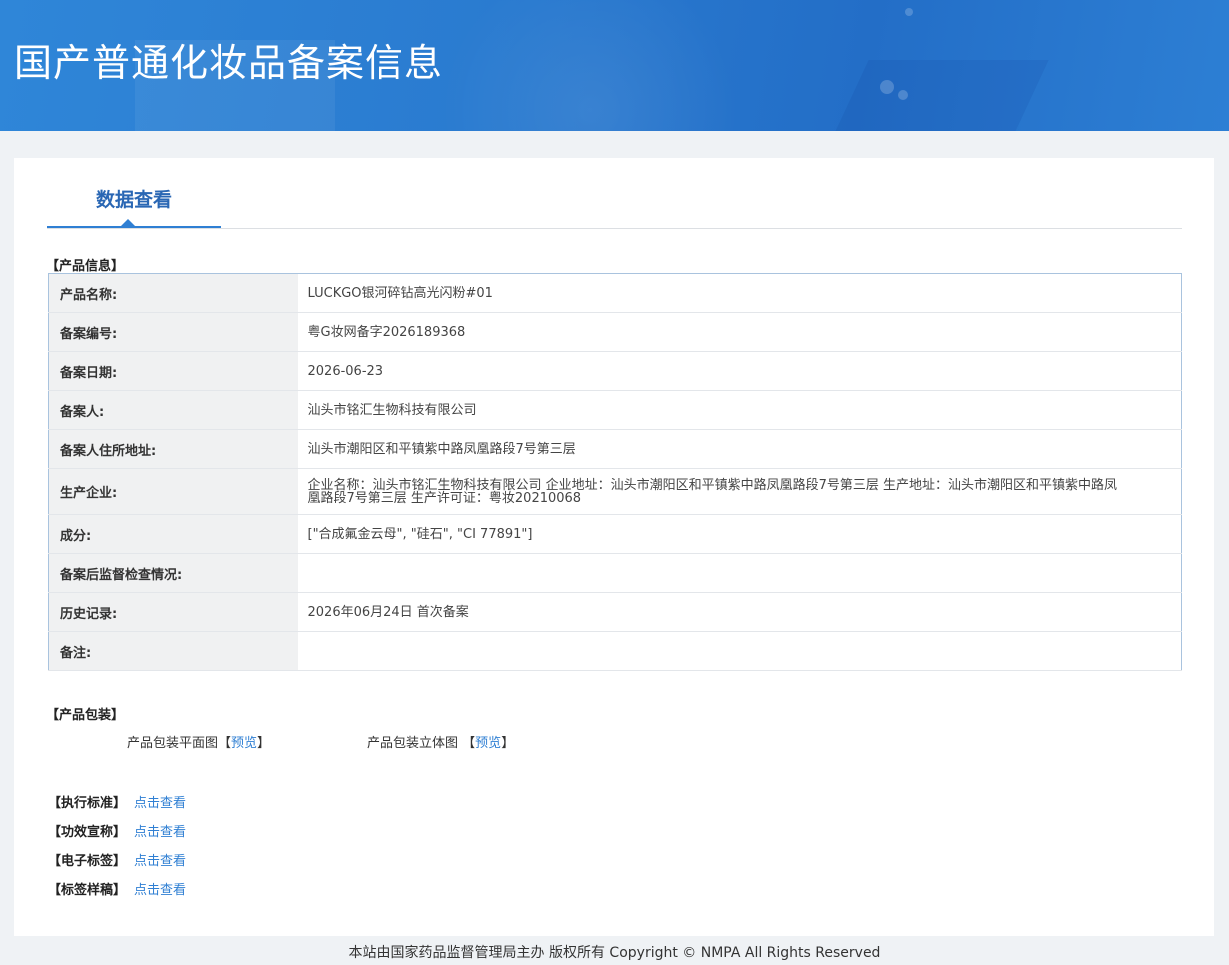 This screenshot has width=1229, height=965. I want to click on e-label-title: 【电子标签】, so click(87, 861).